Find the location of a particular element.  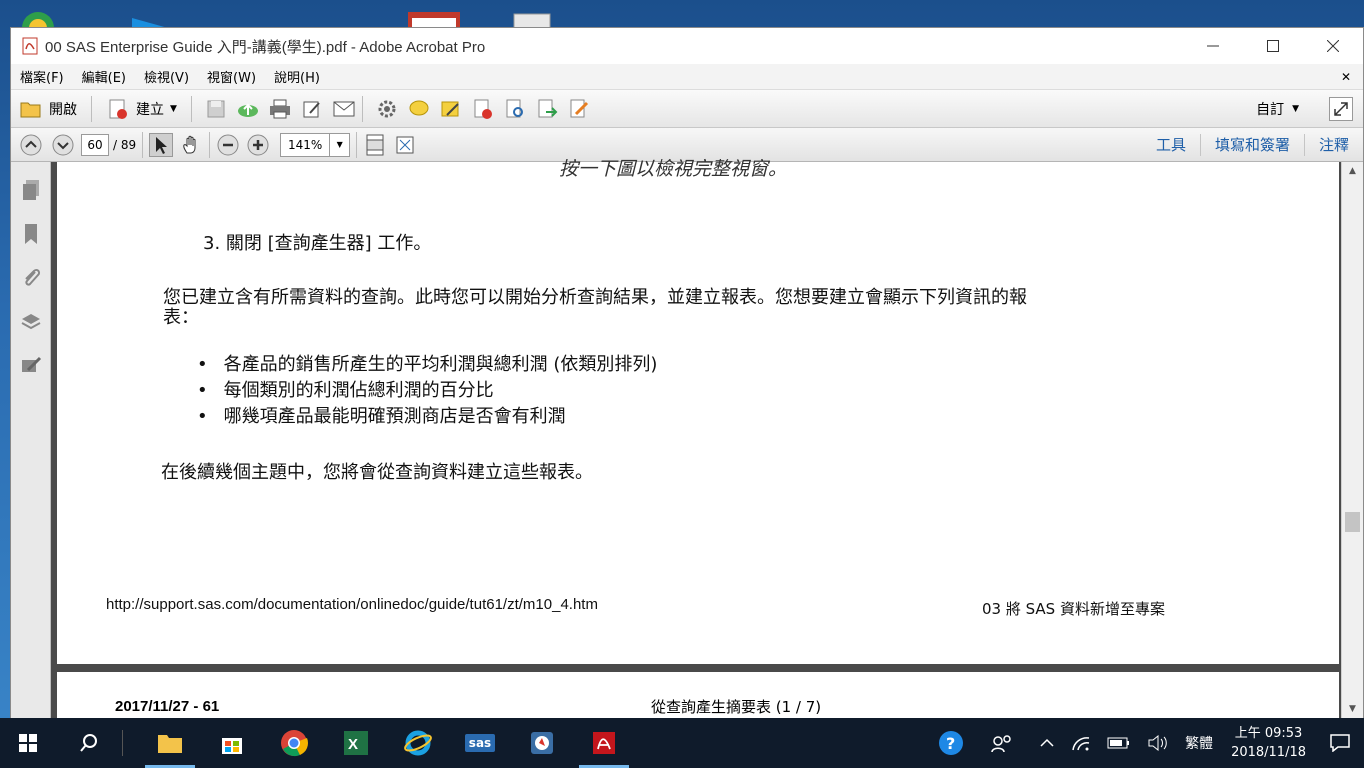

input-method-indicator: 繁體 is located at coordinates (1199, 743).